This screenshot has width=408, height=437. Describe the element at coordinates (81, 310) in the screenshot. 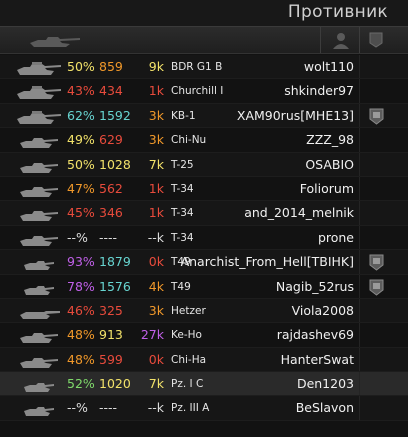

I see `win-rate: 46%` at that location.